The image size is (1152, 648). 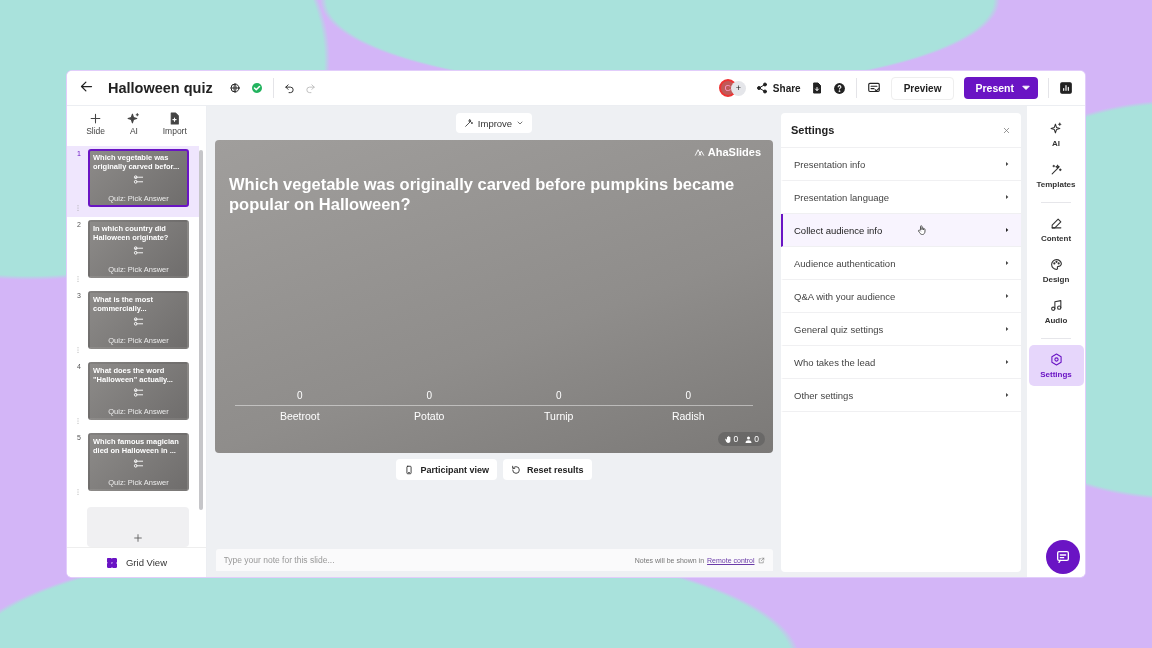 I want to click on scrollbar, so click(x=201, y=330).